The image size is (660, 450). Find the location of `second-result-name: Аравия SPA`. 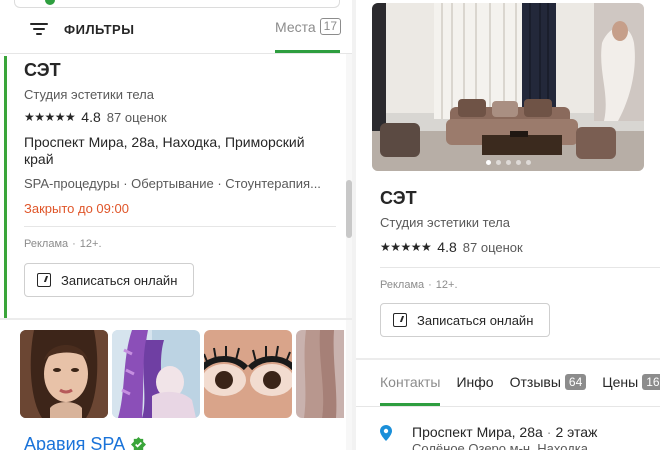

second-result-name: Аравия SPA is located at coordinates (75, 442).